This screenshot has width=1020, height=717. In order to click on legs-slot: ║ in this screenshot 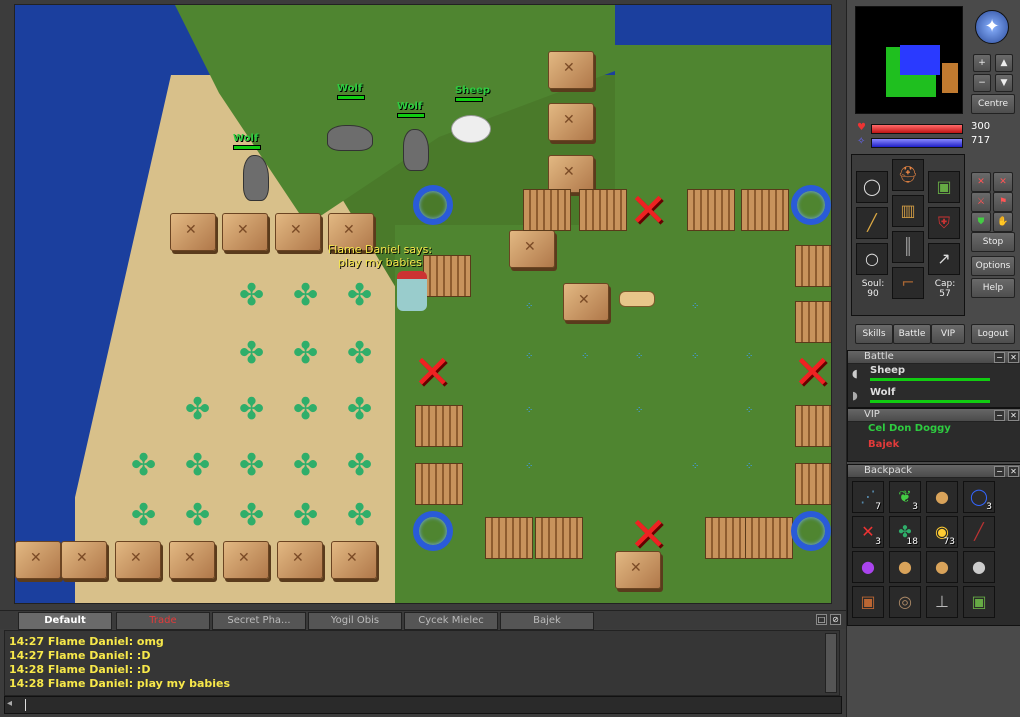, I will do `click(908, 247)`.